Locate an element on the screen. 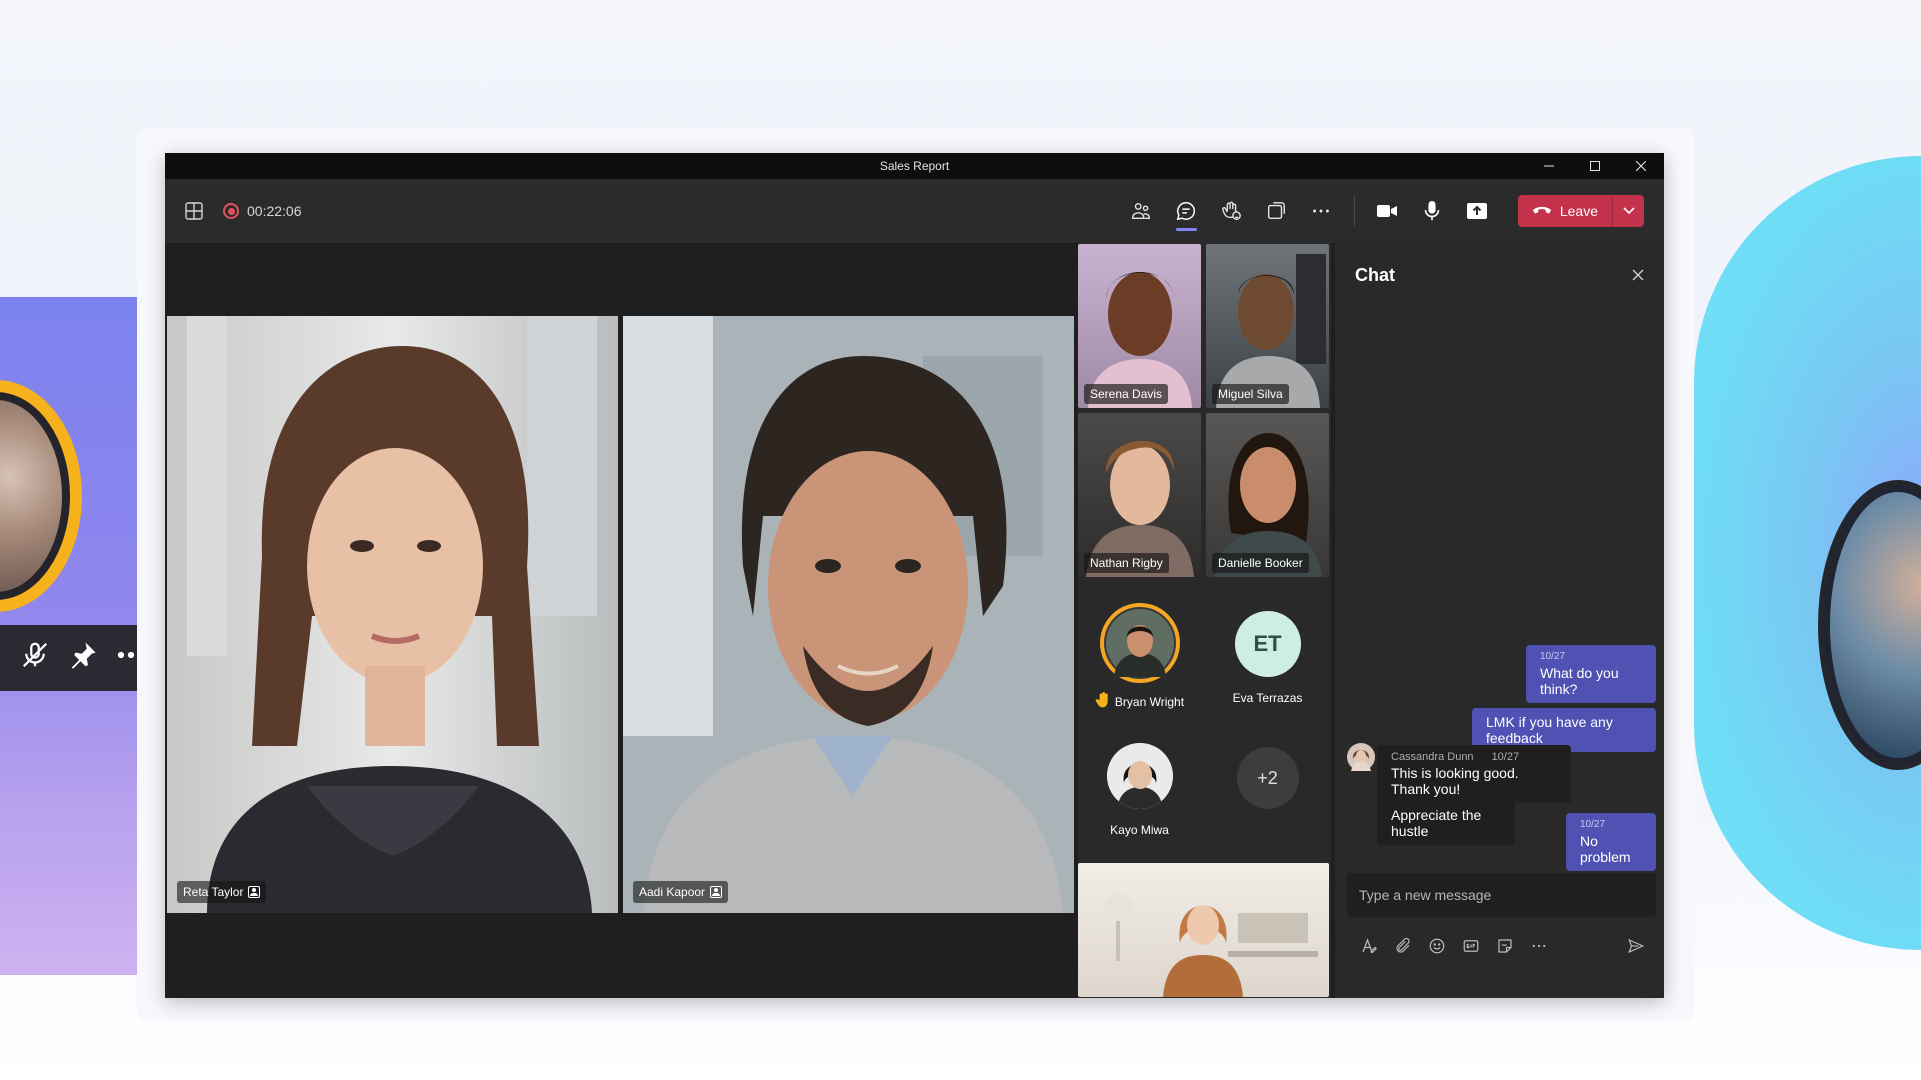  attach-icon is located at coordinates (1403, 946).